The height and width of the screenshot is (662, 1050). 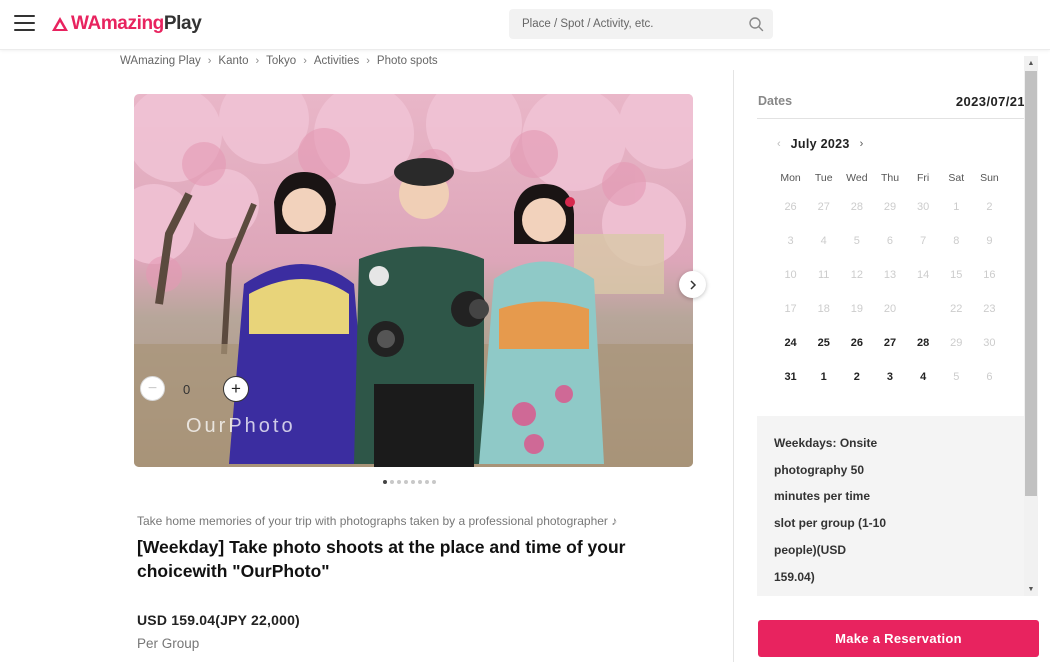 What do you see at coordinates (989, 275) in the screenshot?
I see `calendar-day: 16` at bounding box center [989, 275].